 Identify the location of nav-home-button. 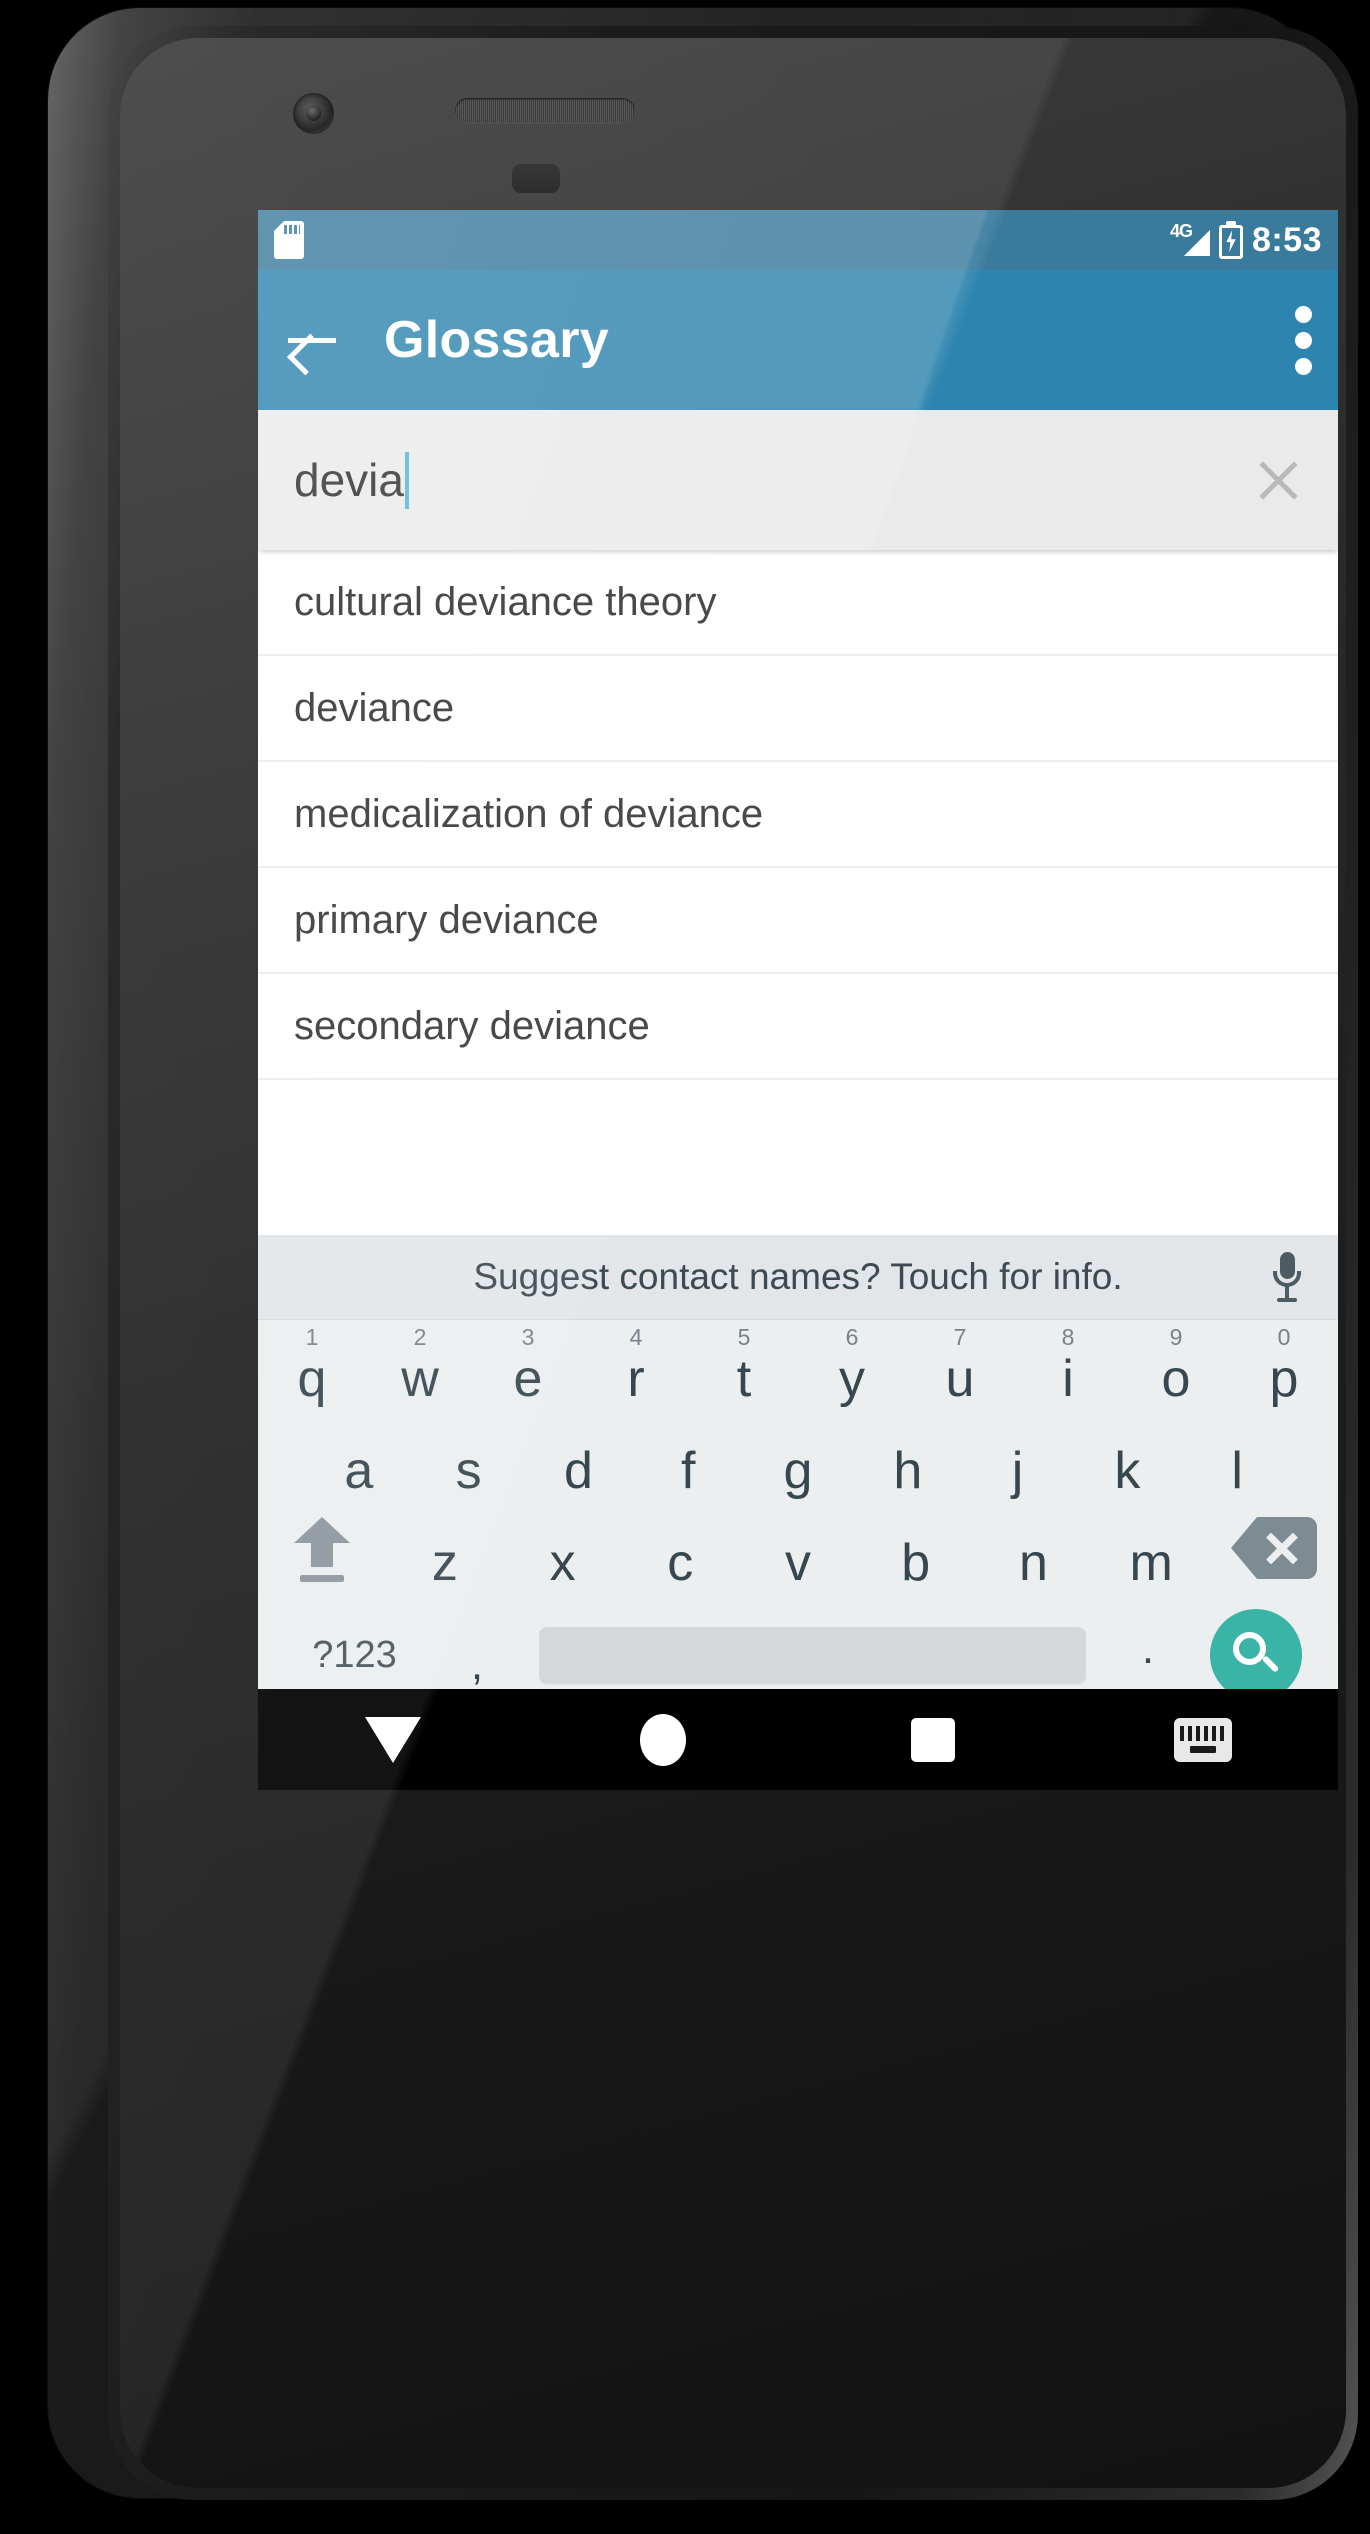
(663, 1739).